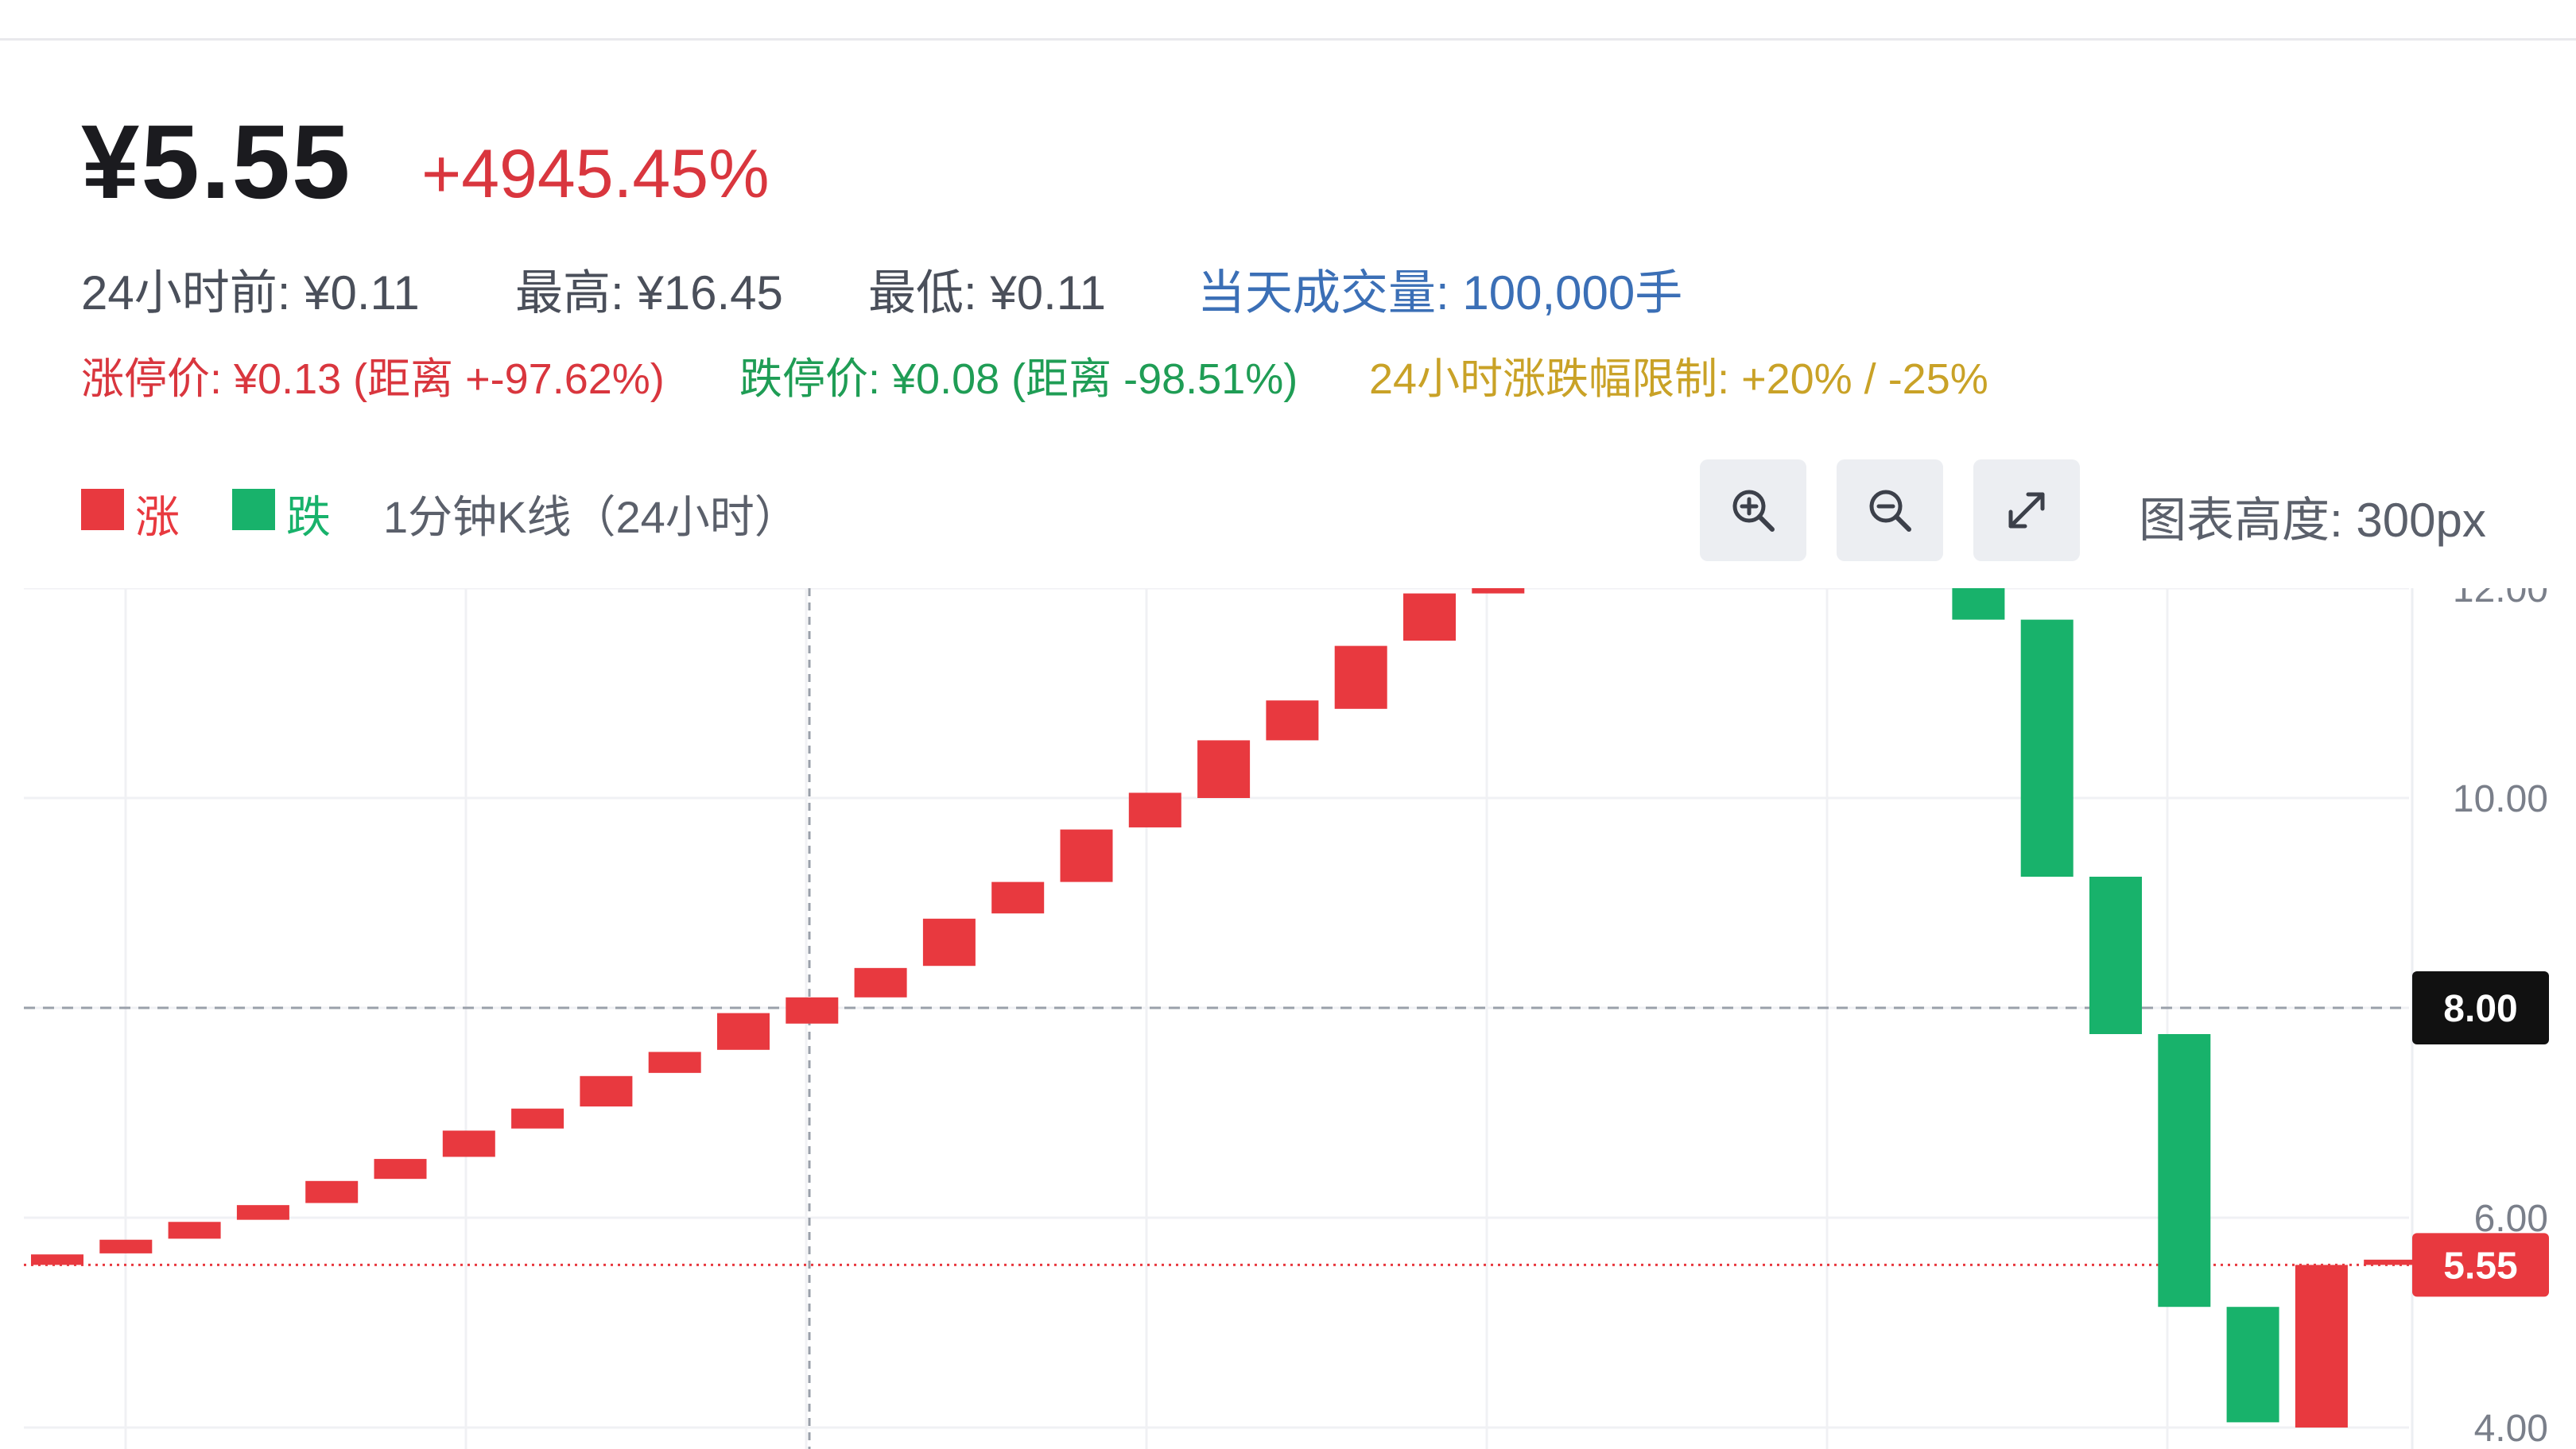 Image resolution: width=2576 pixels, height=1449 pixels. Describe the element at coordinates (103, 510) in the screenshot. I see `legend-up-swatch` at that location.